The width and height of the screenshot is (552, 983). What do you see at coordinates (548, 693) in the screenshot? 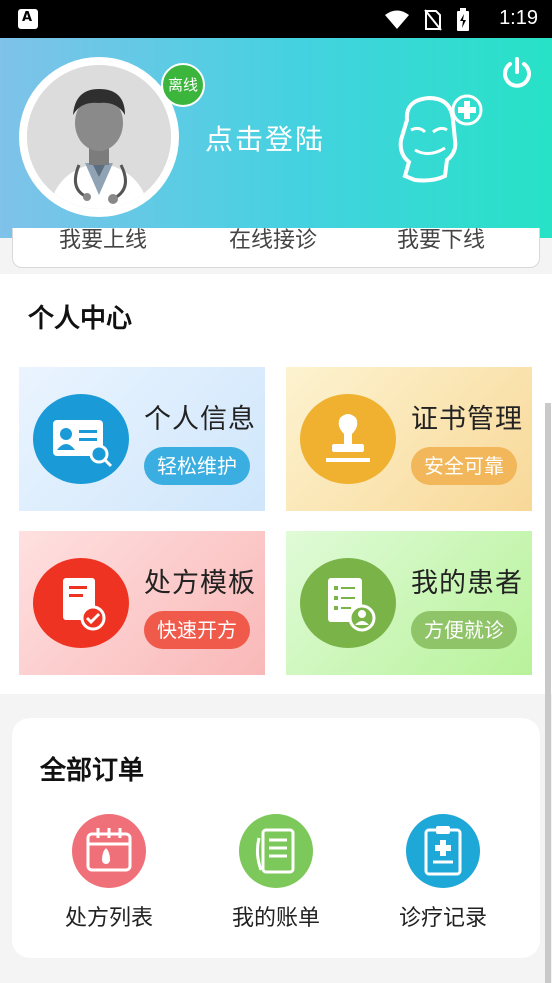
I see `scrollbar` at bounding box center [548, 693].